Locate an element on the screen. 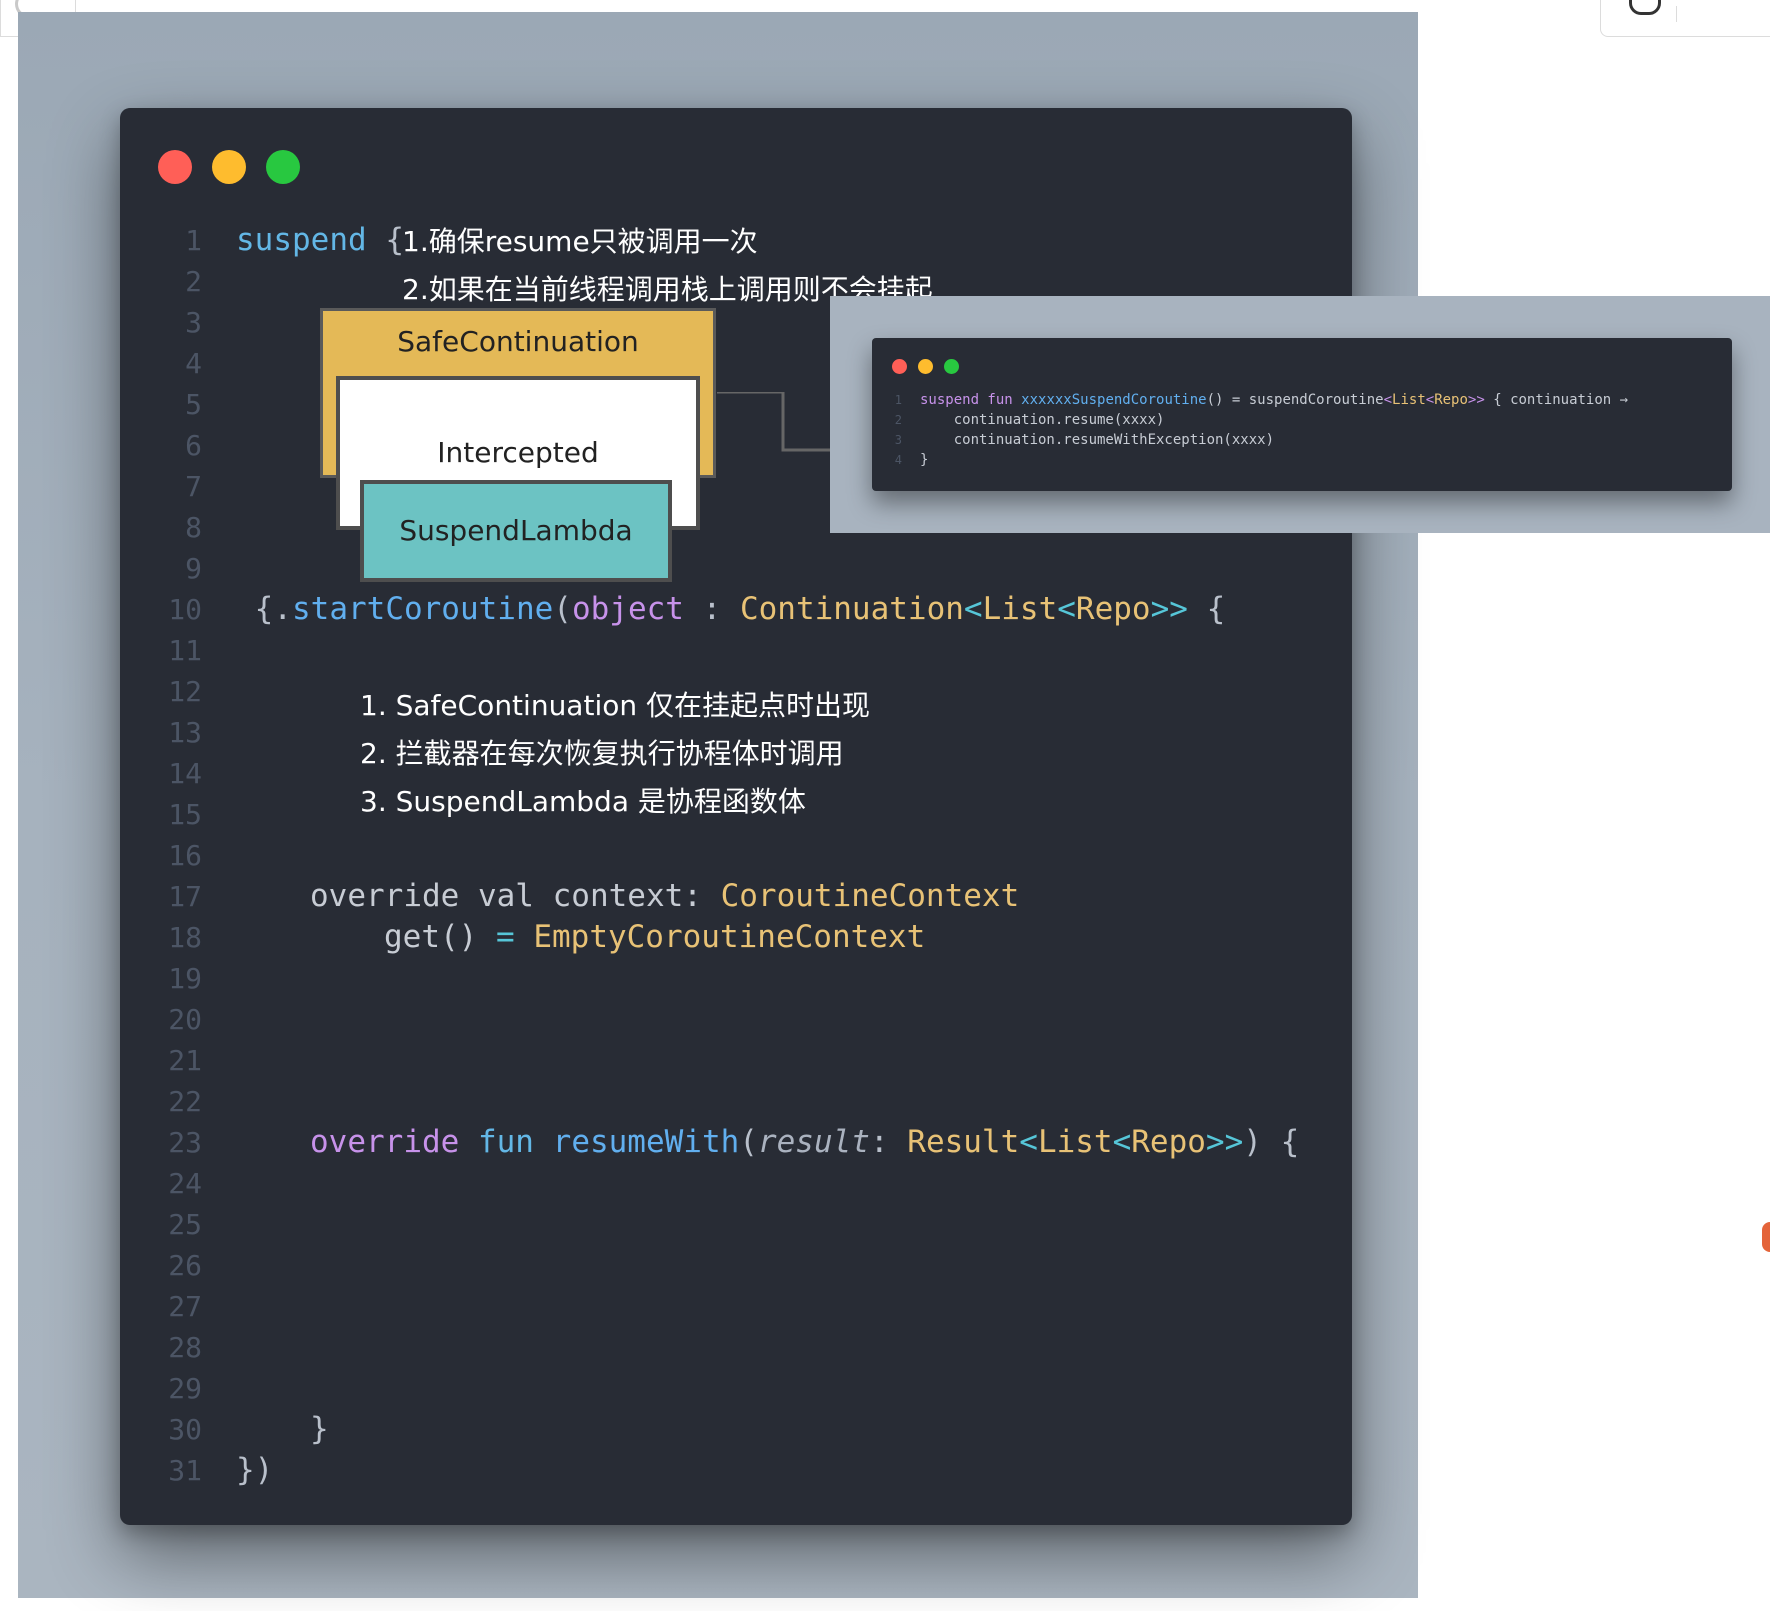 Image resolution: width=1770 pixels, height=1611 pixels. line-number: 27 is located at coordinates (185, 1306).